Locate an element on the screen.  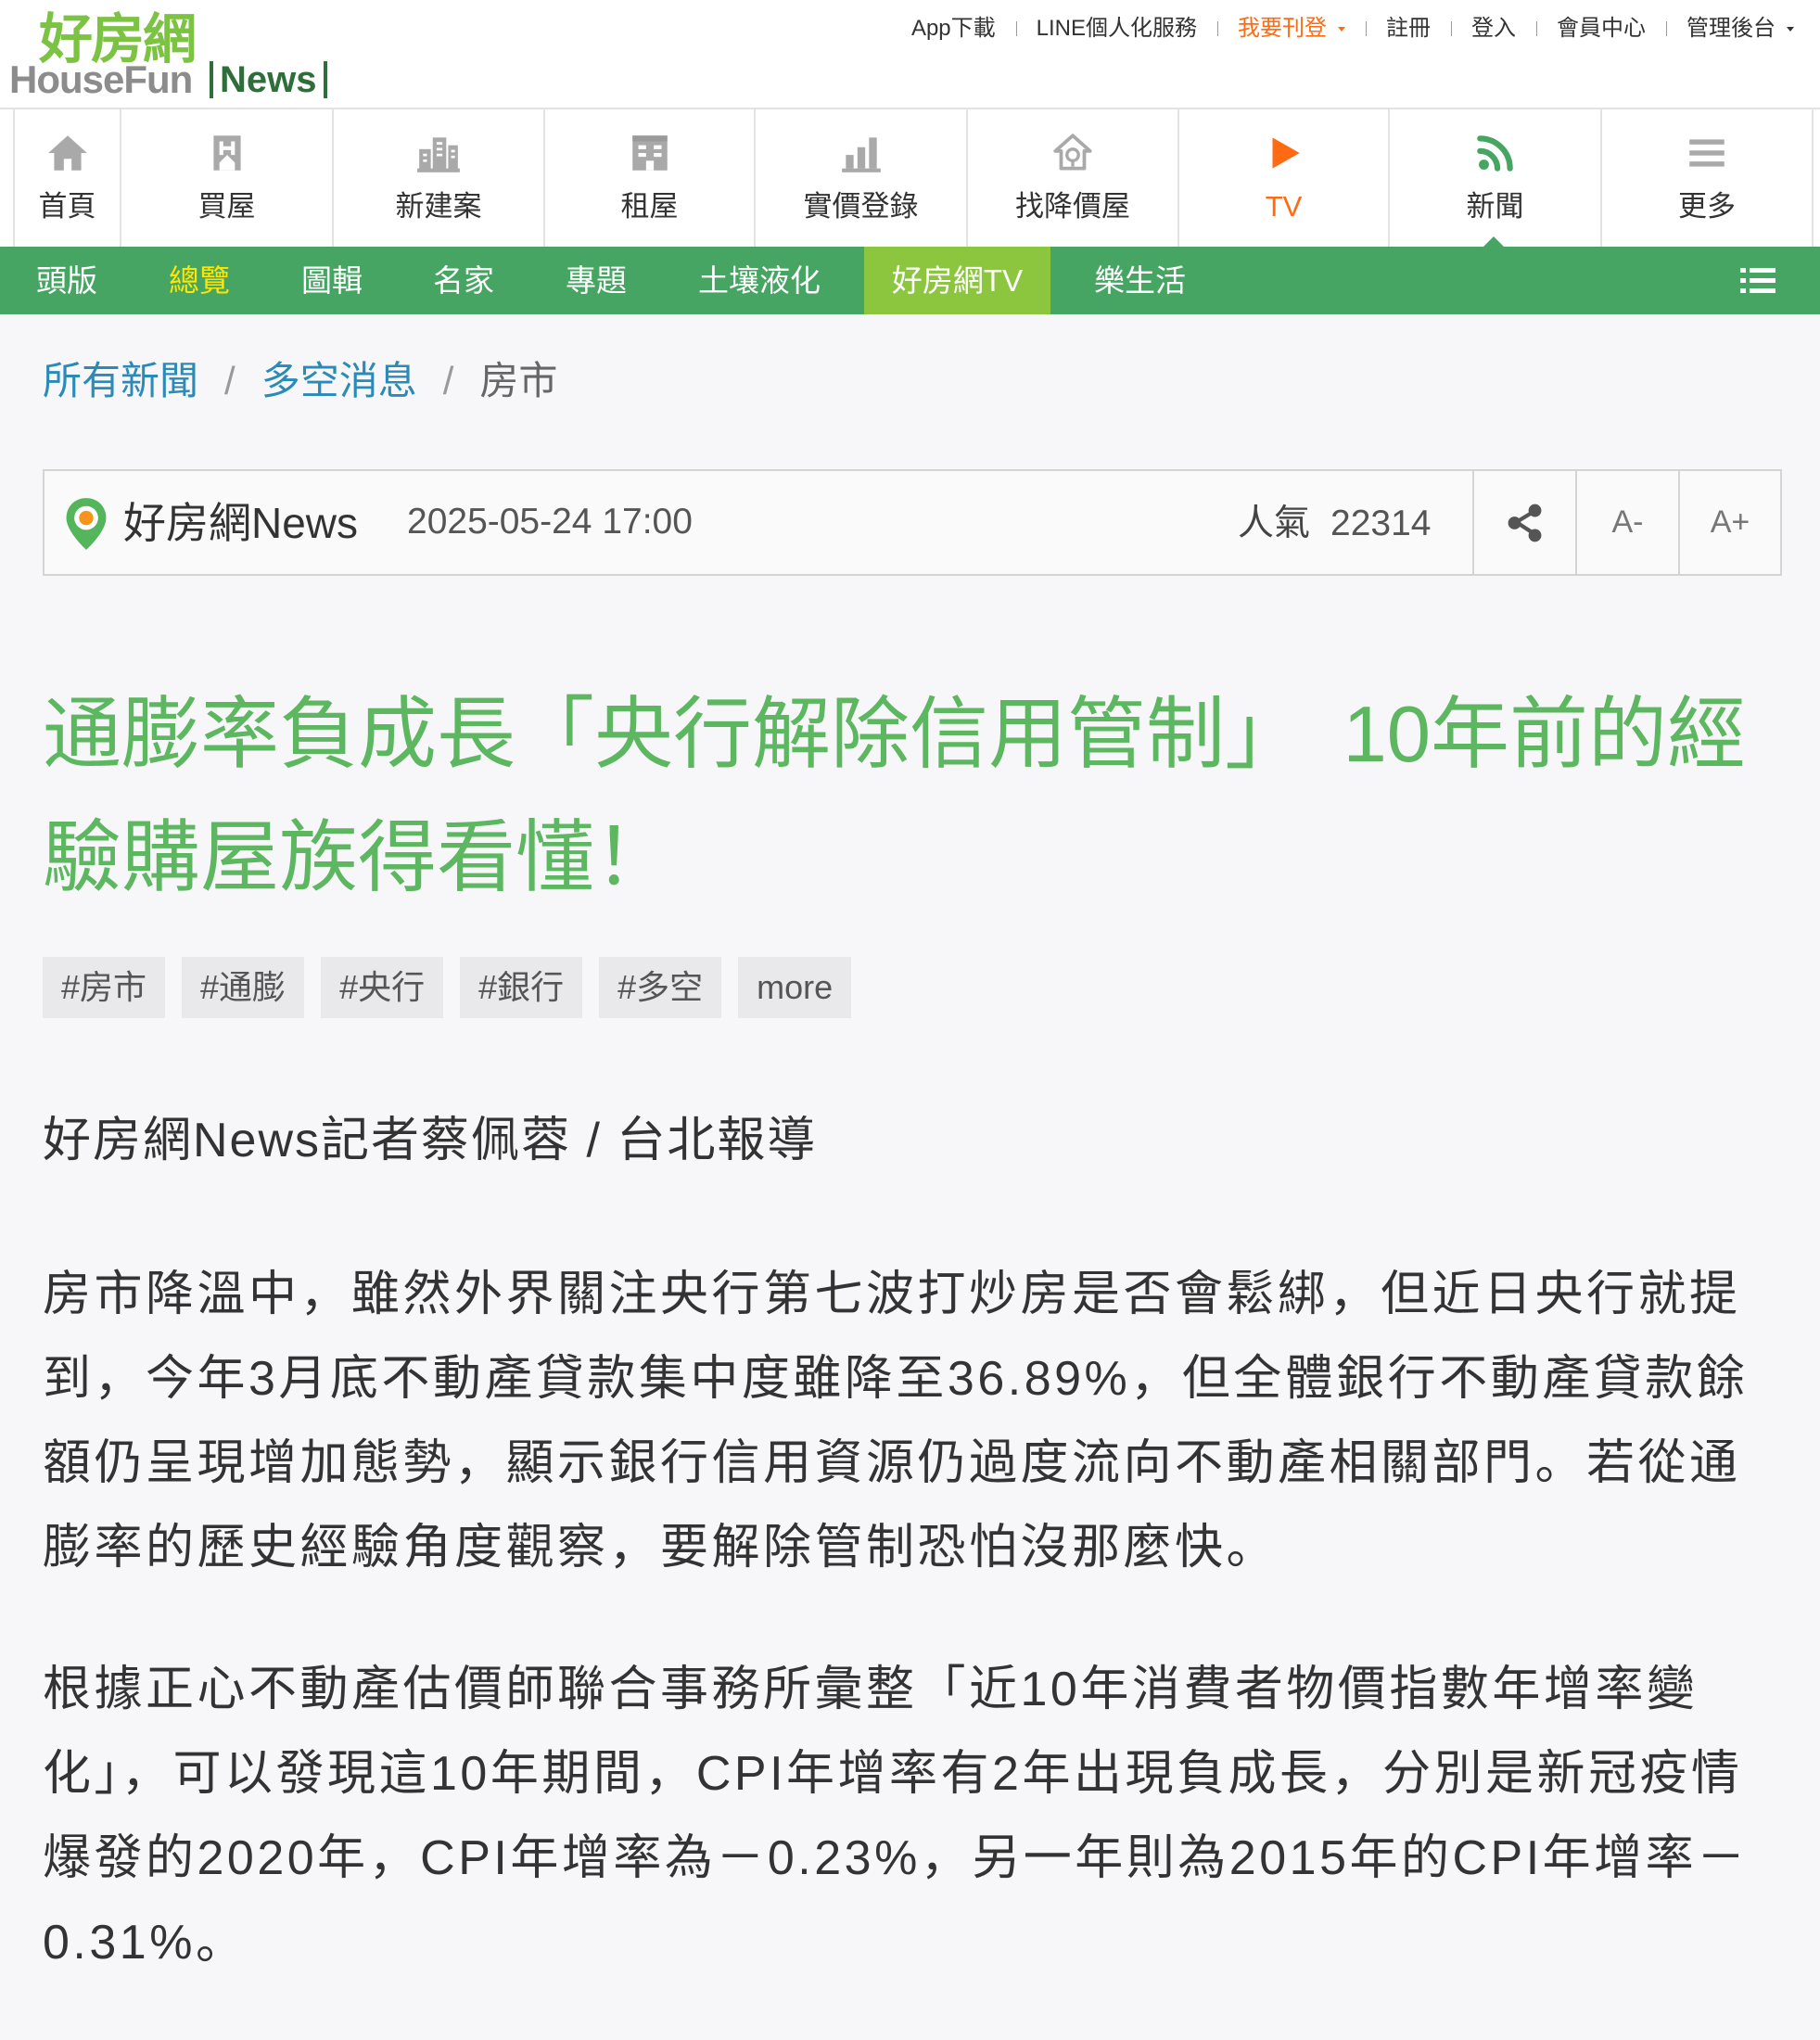
post-listing-link: 我要刊登 is located at coordinates (1291, 29).